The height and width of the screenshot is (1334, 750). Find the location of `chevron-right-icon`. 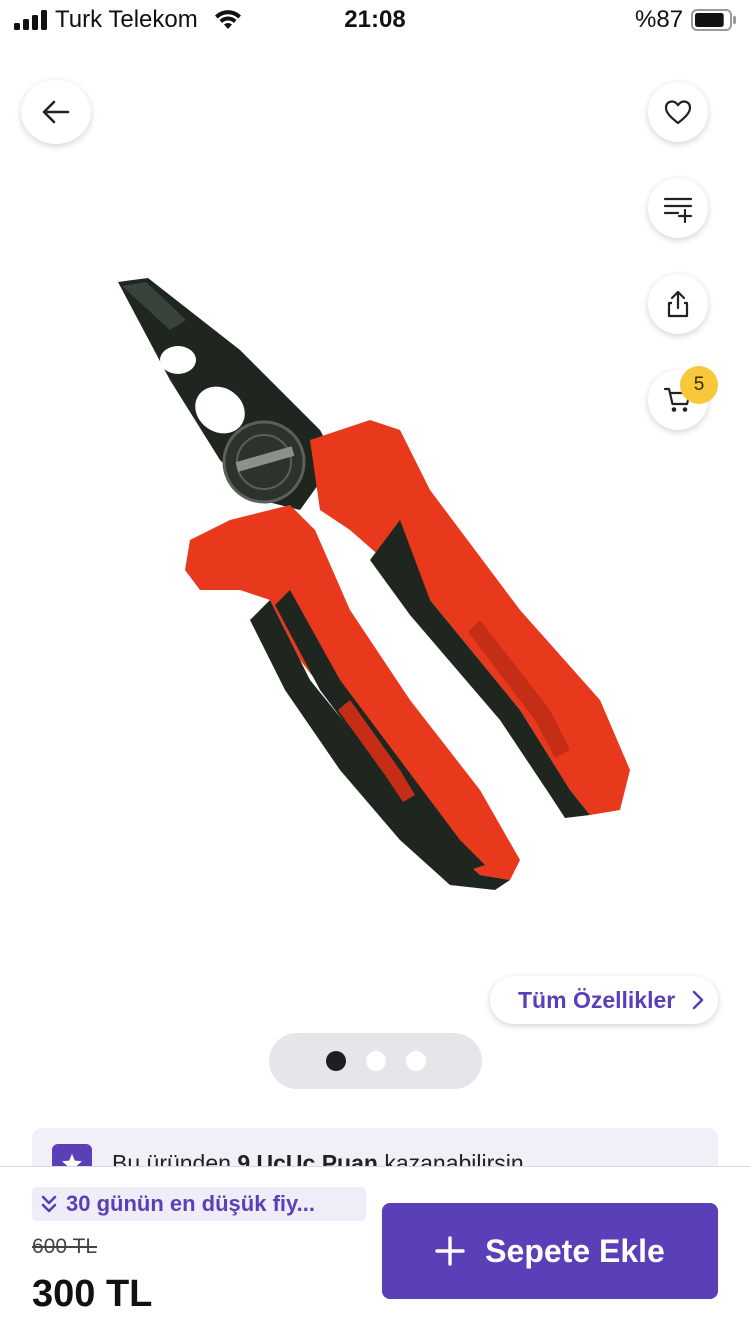

chevron-right-icon is located at coordinates (698, 1000).